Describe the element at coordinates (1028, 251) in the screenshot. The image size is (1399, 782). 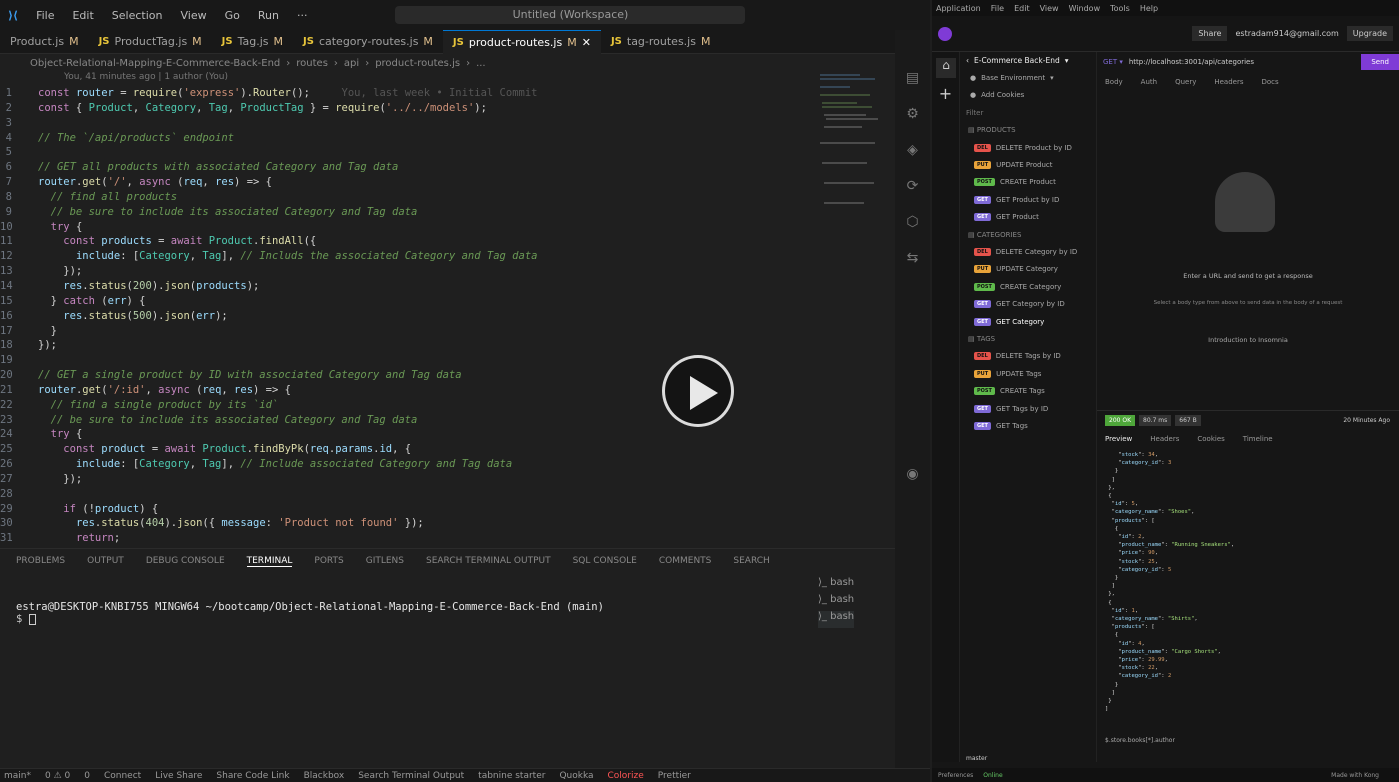
I see `request-item: DEL DELETE Category by ID` at that location.